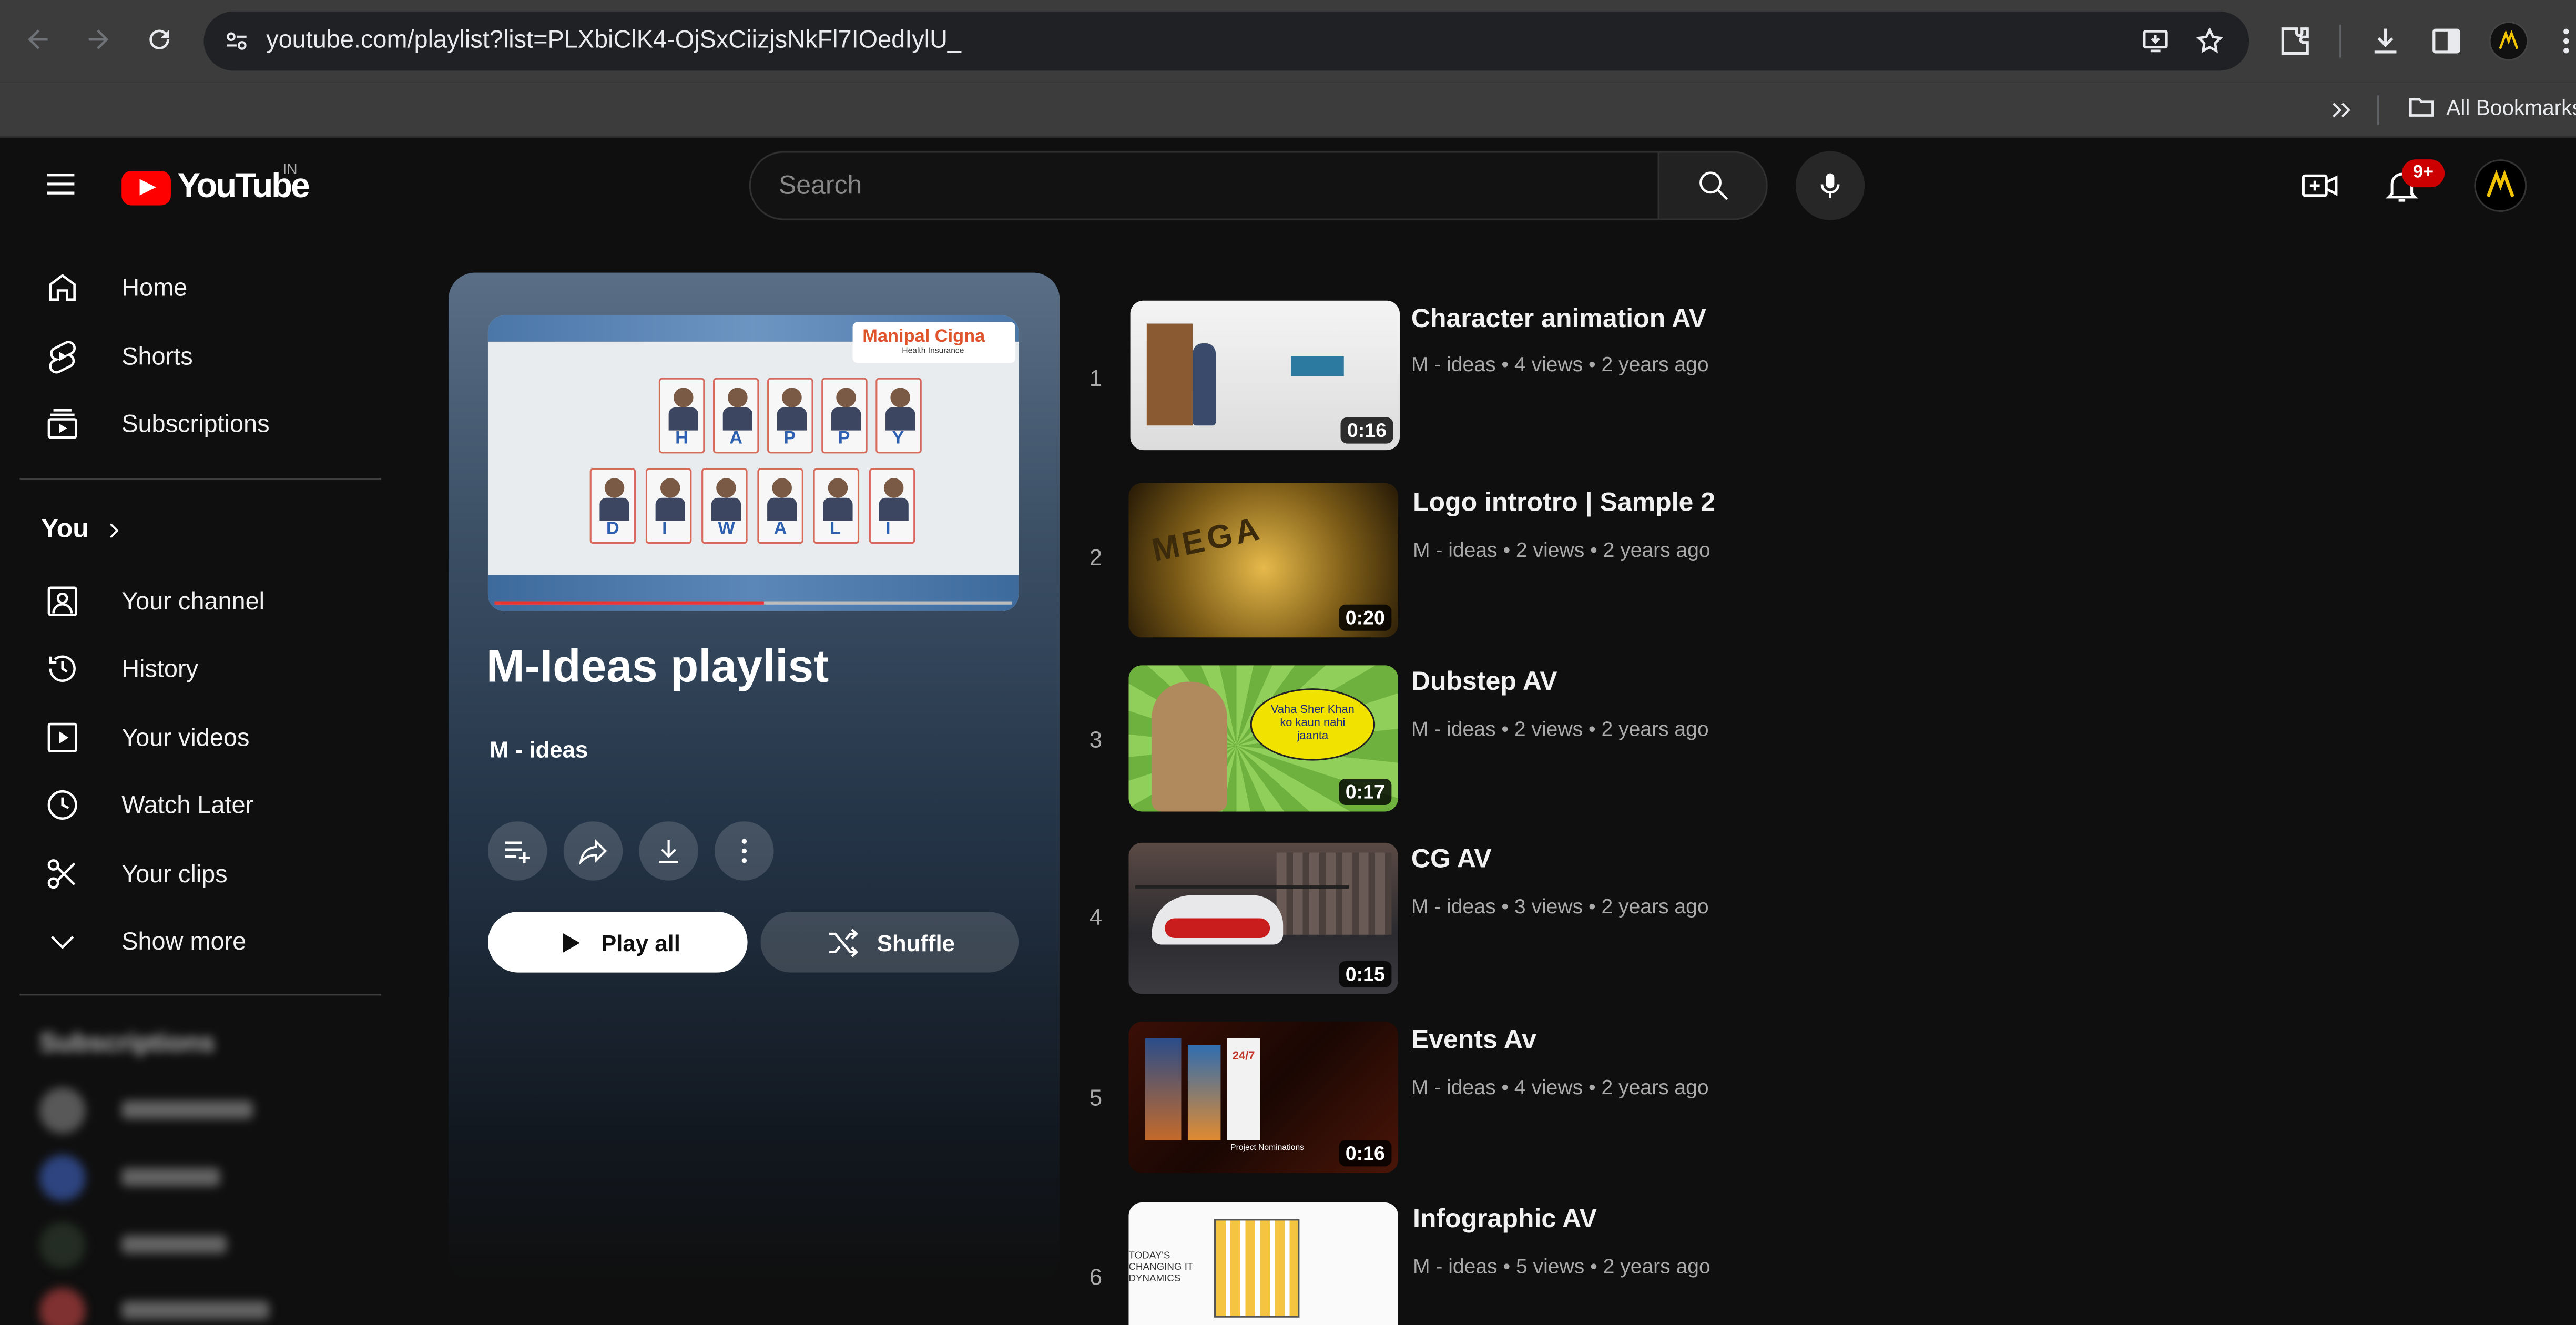  Describe the element at coordinates (1263, 738) in the screenshot. I see `video-thumbnail: Vaha Sher Khan ko kaun nahi jaanta 0:17` at that location.